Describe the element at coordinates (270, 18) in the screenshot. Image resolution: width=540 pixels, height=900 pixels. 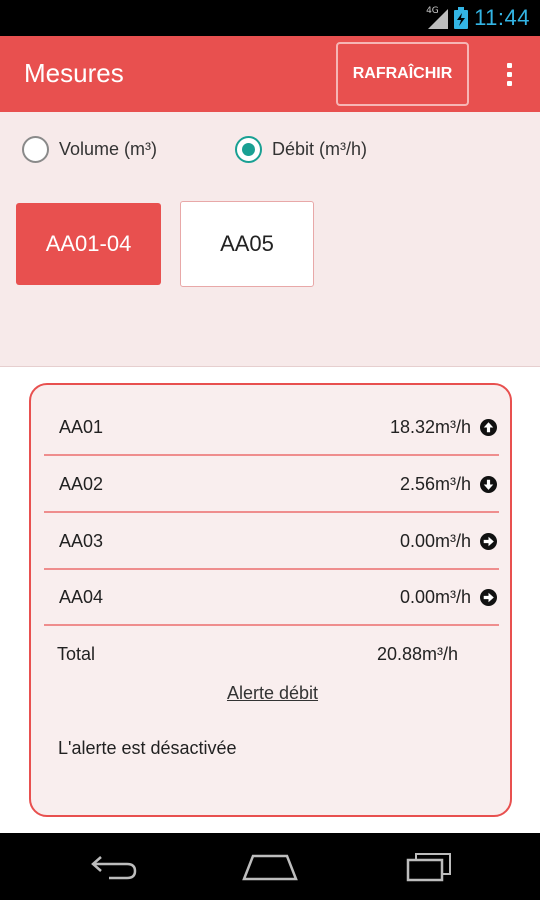
I see `status-bar: 4G 11:44` at that location.